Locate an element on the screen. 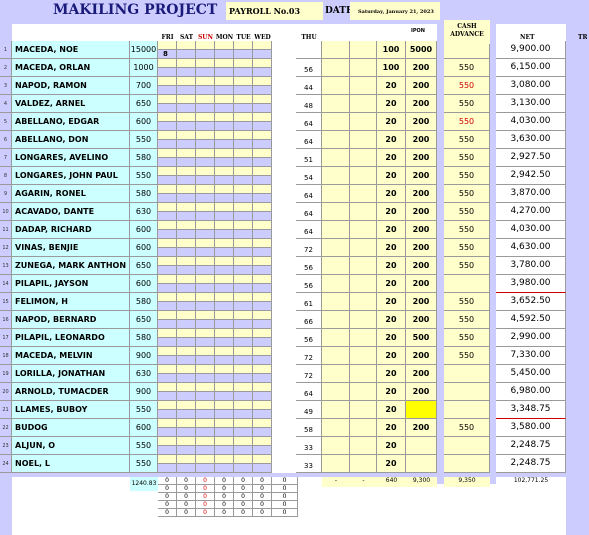  thu-hours: 66 is located at coordinates (309, 320).